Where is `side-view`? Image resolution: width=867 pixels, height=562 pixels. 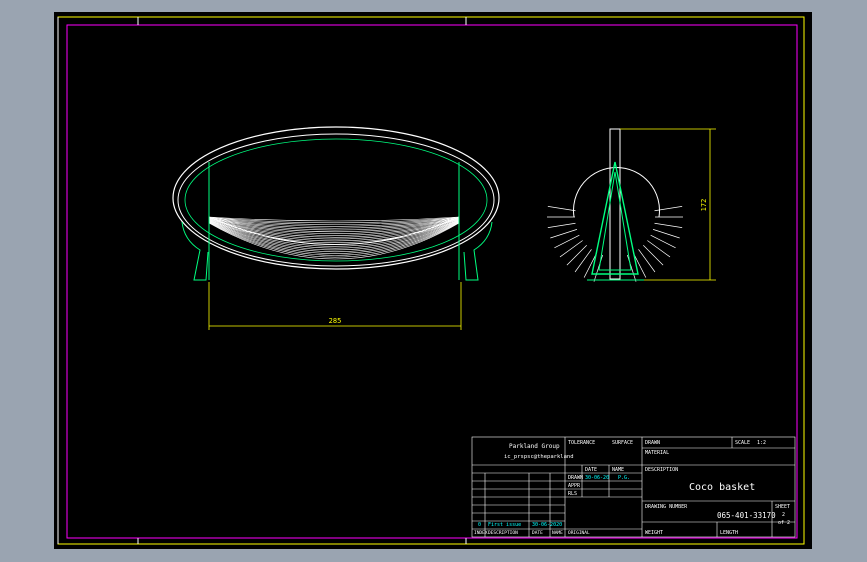 side-view is located at coordinates (615, 205).